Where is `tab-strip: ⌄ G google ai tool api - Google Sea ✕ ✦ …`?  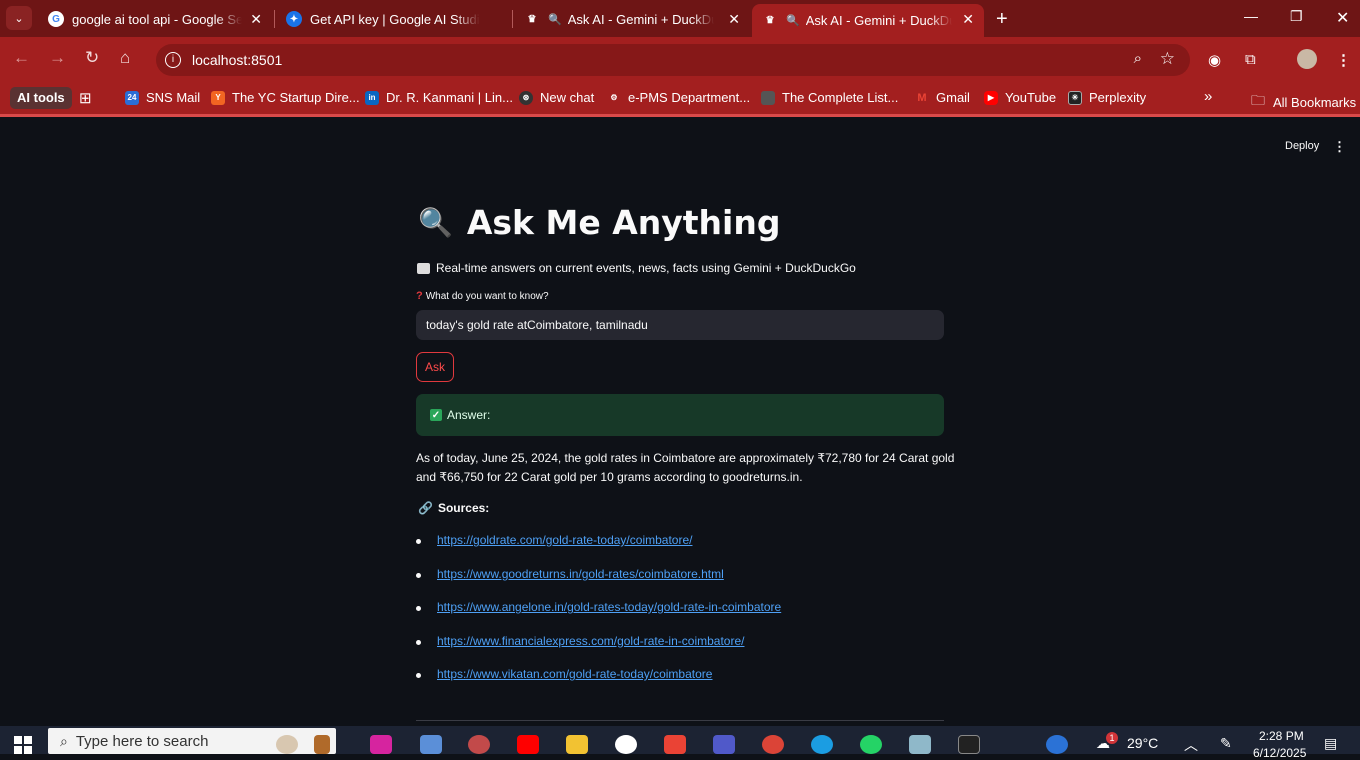 tab-strip: ⌄ G google ai tool api - Google Sea ✕ ✦ … is located at coordinates (680, 18).